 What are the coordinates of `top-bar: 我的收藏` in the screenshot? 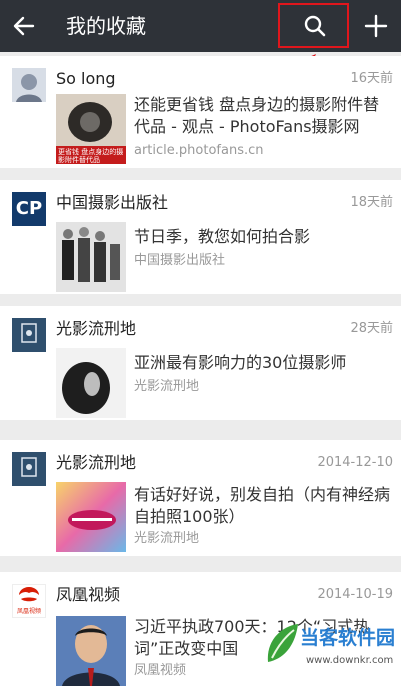 It's located at (200, 26).